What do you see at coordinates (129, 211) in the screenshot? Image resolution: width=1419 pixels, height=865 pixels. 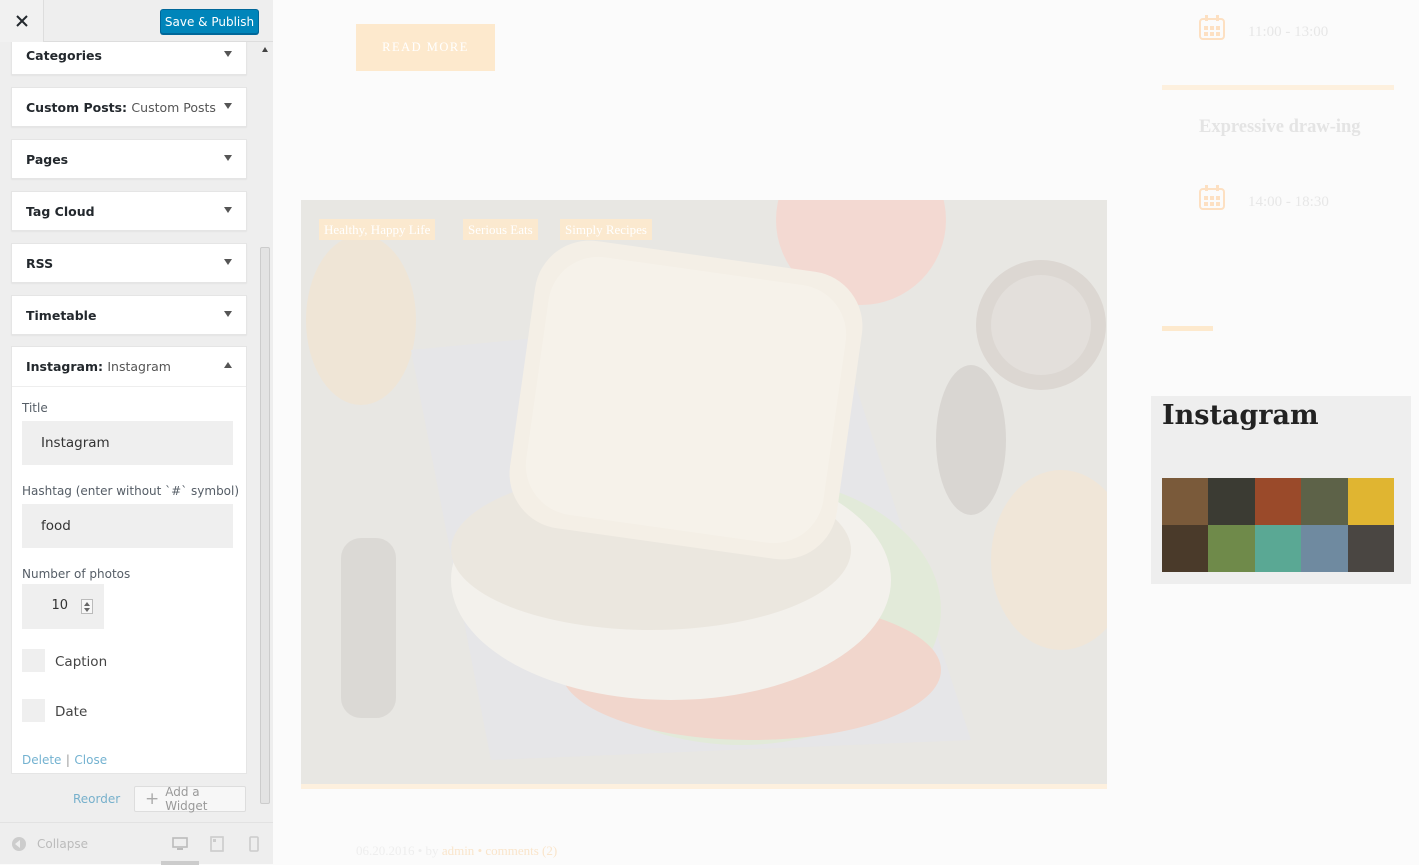 I see `widget-tag-cloud: Tag Cloud` at bounding box center [129, 211].